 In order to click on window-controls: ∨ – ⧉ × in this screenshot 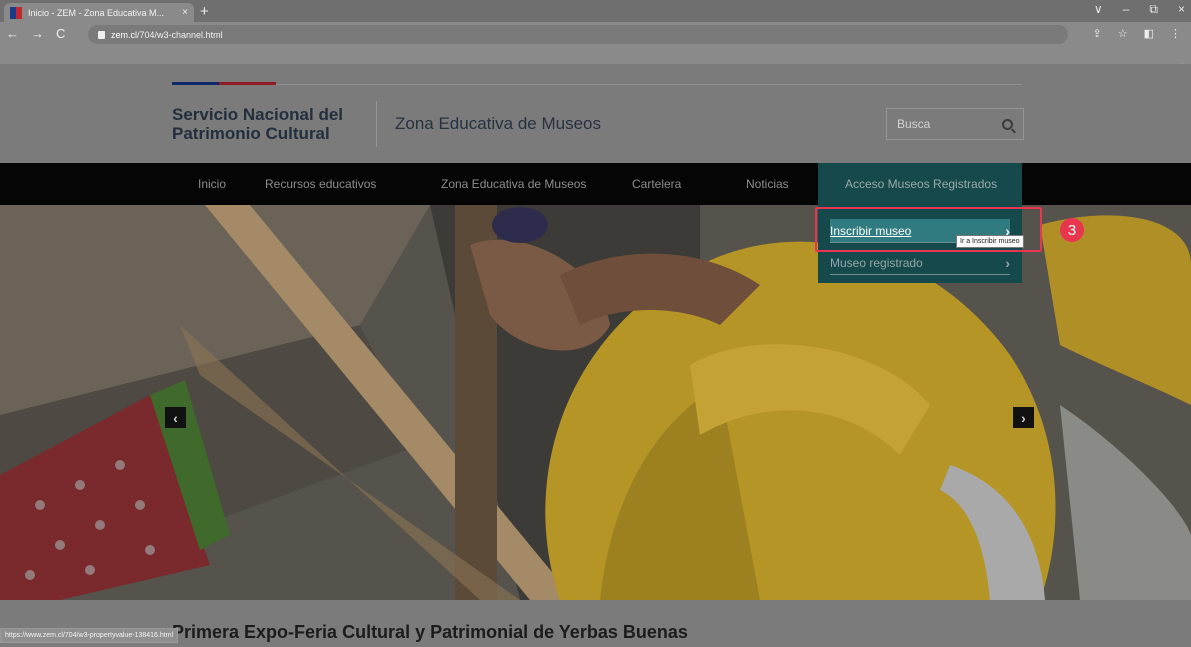, I will do `click(1139, 9)`.